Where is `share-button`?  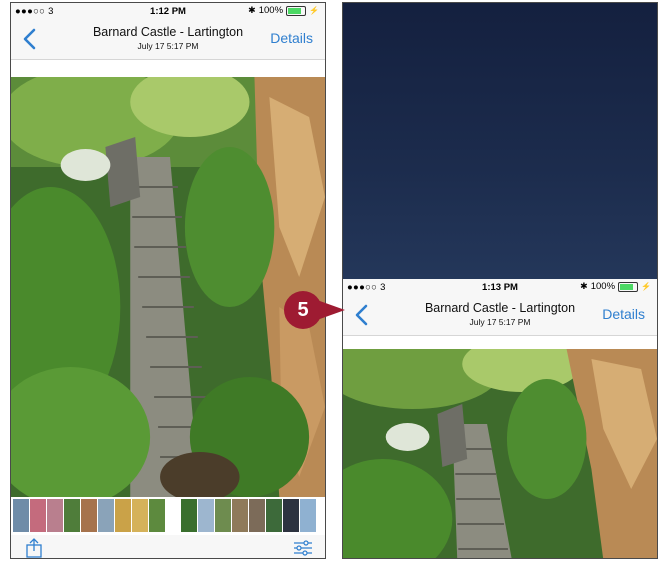 share-button is located at coordinates (34, 548).